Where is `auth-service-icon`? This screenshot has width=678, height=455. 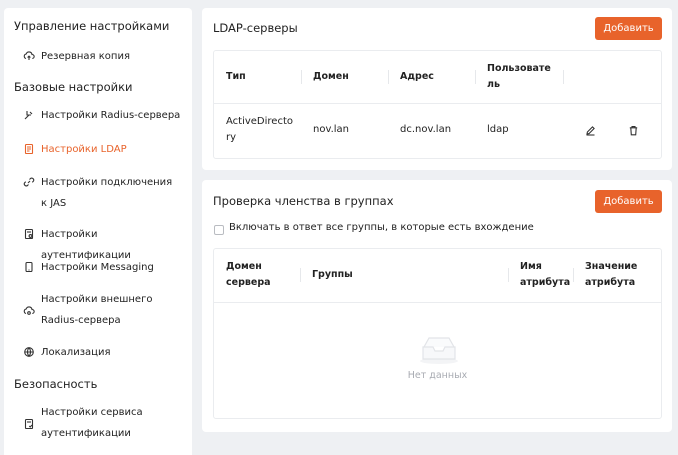
auth-service-icon is located at coordinates (29, 424).